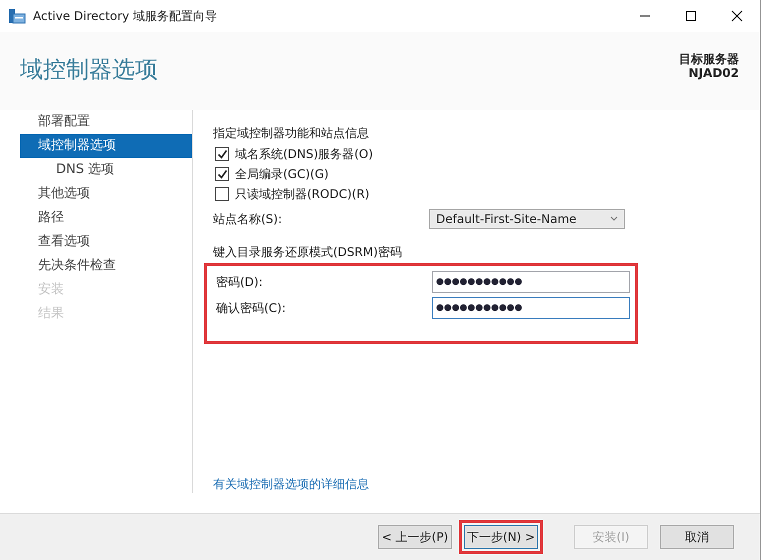  What do you see at coordinates (415, 537) in the screenshot?
I see `wizard-button: < 上一步(P)` at bounding box center [415, 537].